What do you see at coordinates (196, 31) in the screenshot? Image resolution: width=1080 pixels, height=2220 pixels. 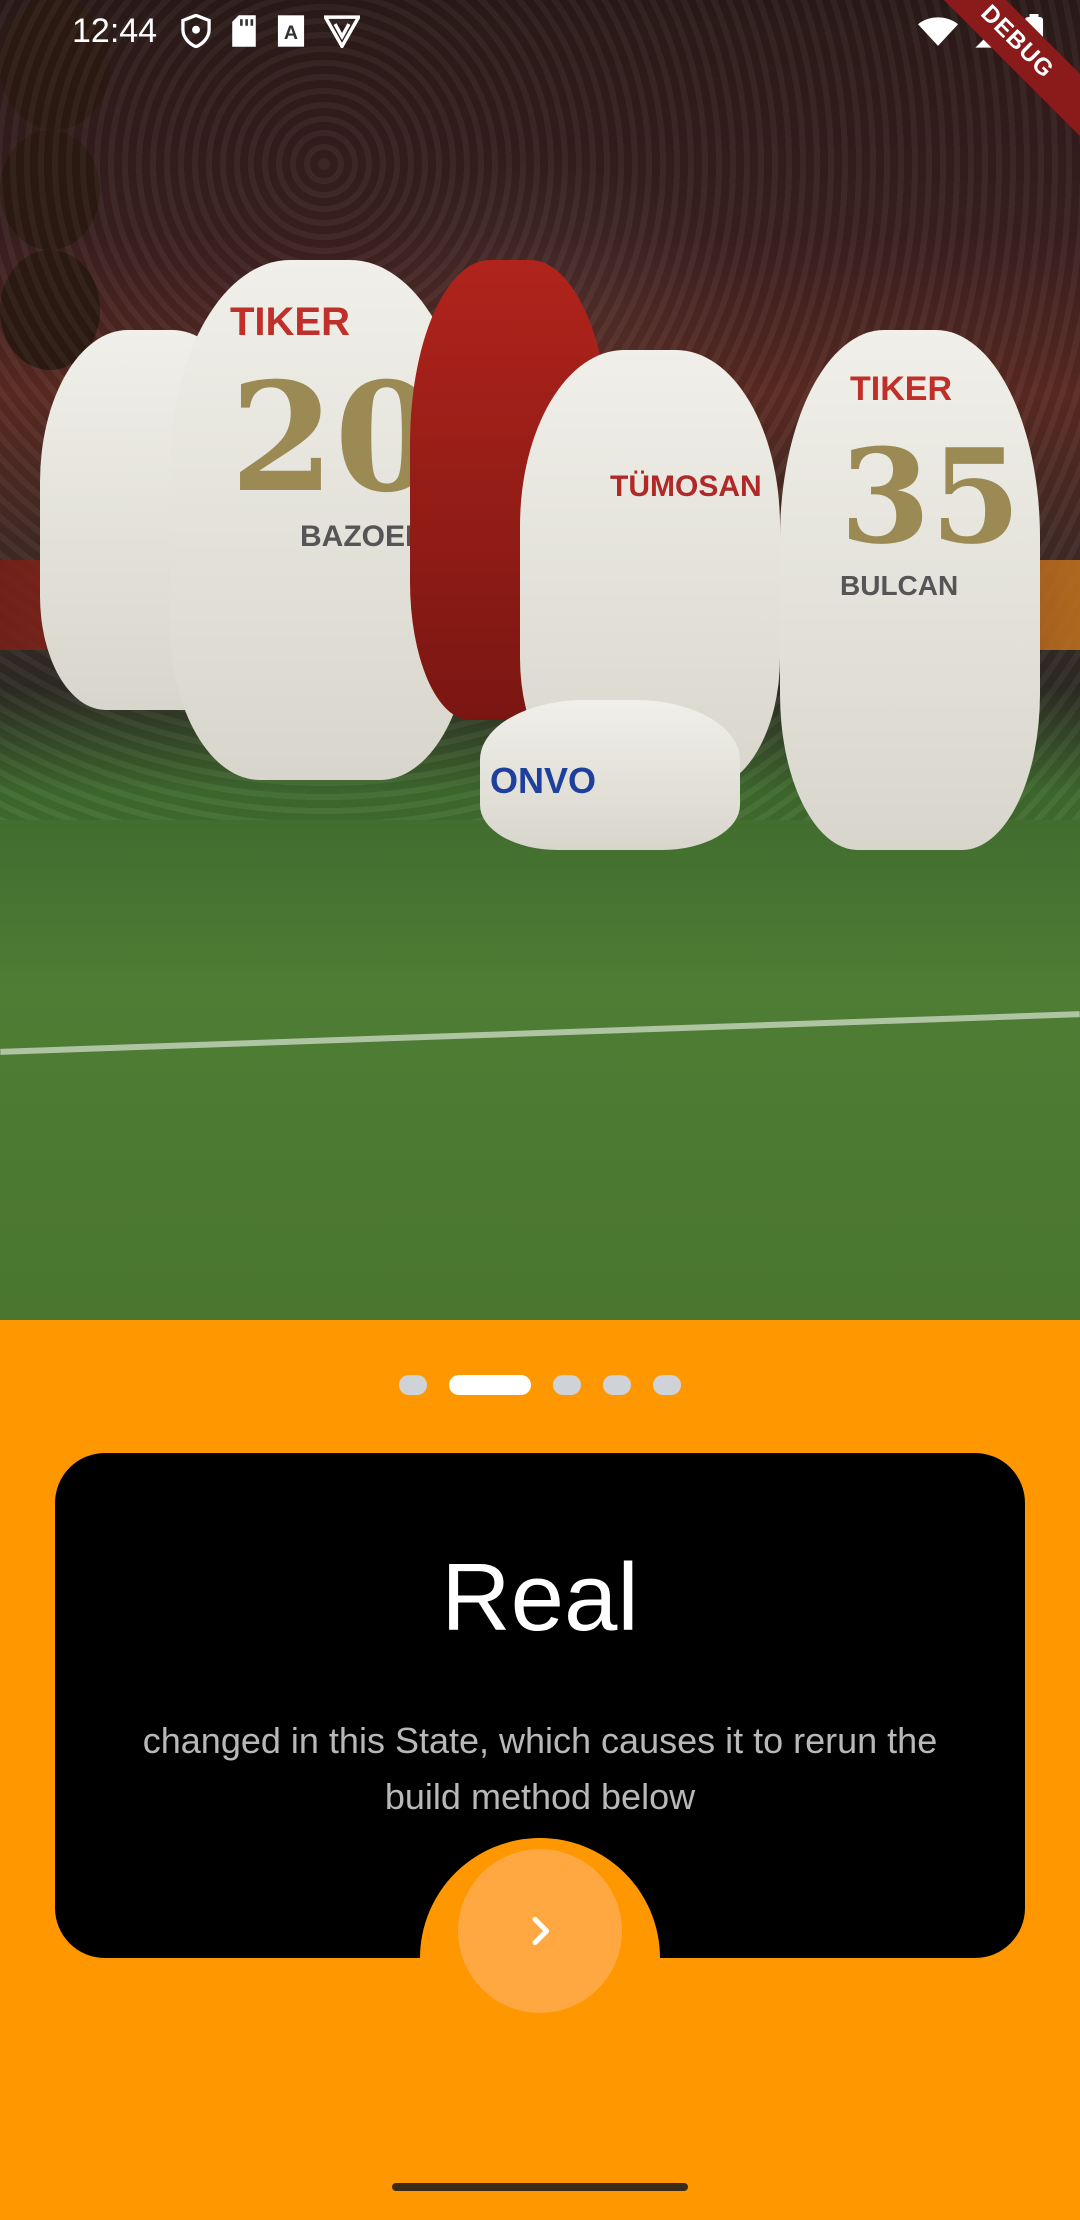 I see `shield-icon` at bounding box center [196, 31].